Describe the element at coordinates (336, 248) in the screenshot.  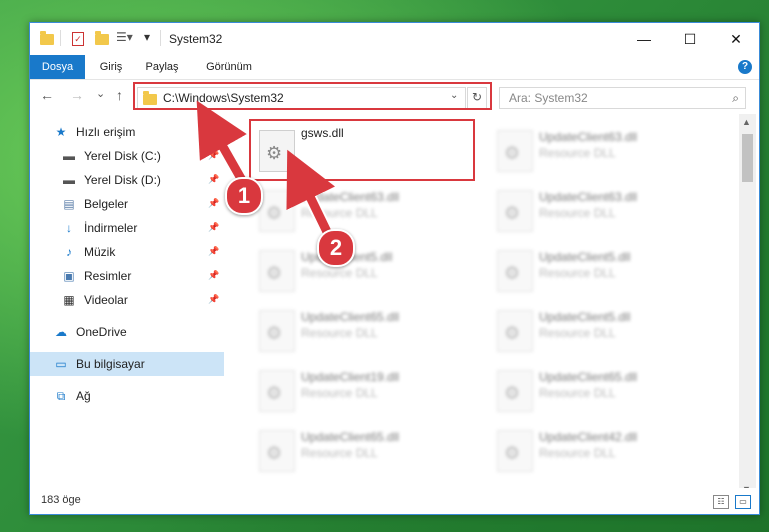
I see `callout-2: 2` at that location.